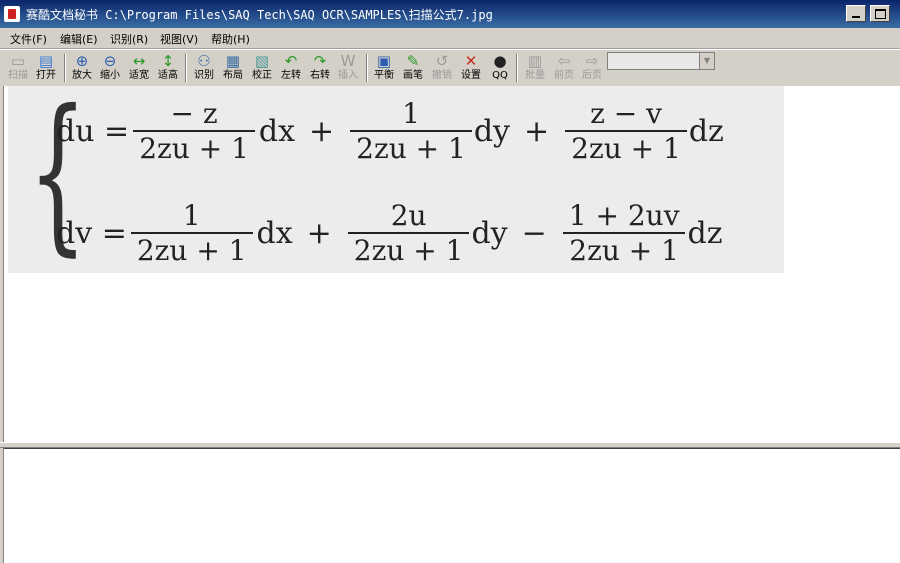  Describe the element at coordinates (168, 75) in the screenshot. I see `fit-height-label: 适高` at that location.